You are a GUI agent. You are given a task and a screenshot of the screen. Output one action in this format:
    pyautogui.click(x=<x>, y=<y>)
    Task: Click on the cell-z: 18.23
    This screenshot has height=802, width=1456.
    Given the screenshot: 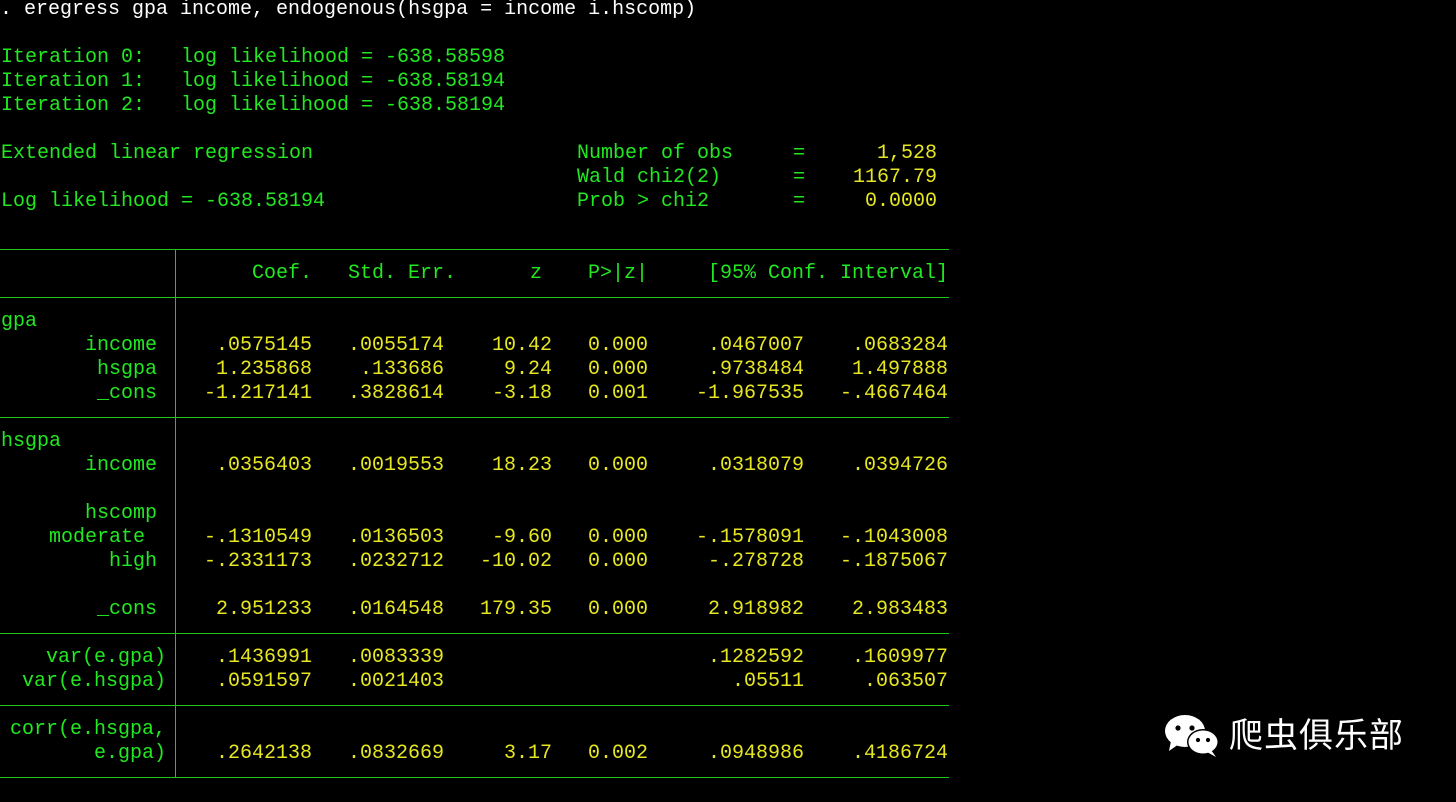 What is the action you would take?
    pyautogui.click(x=521, y=465)
    